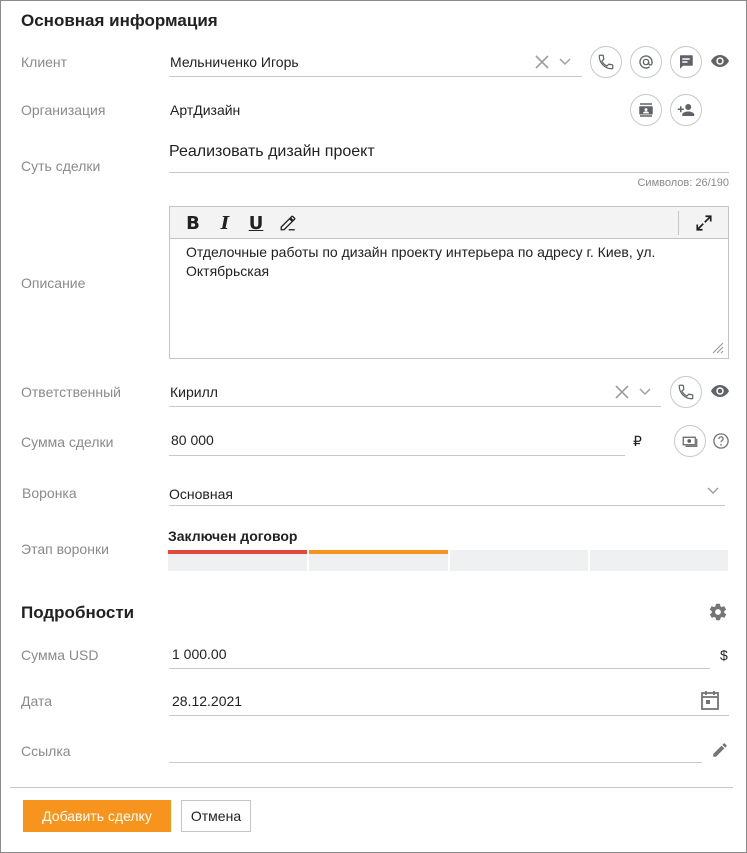 This screenshot has width=747, height=853. I want to click on at-icon, so click(646, 62).